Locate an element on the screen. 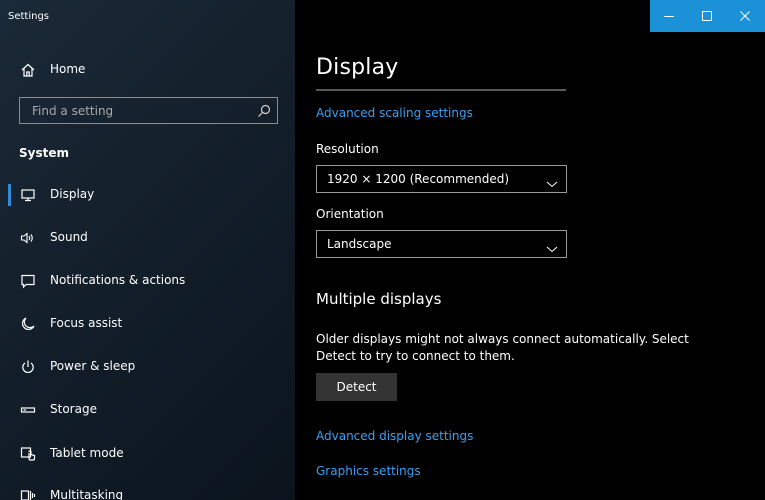 This screenshot has height=500, width=765. home-nav-item: Home is located at coordinates (147, 70).